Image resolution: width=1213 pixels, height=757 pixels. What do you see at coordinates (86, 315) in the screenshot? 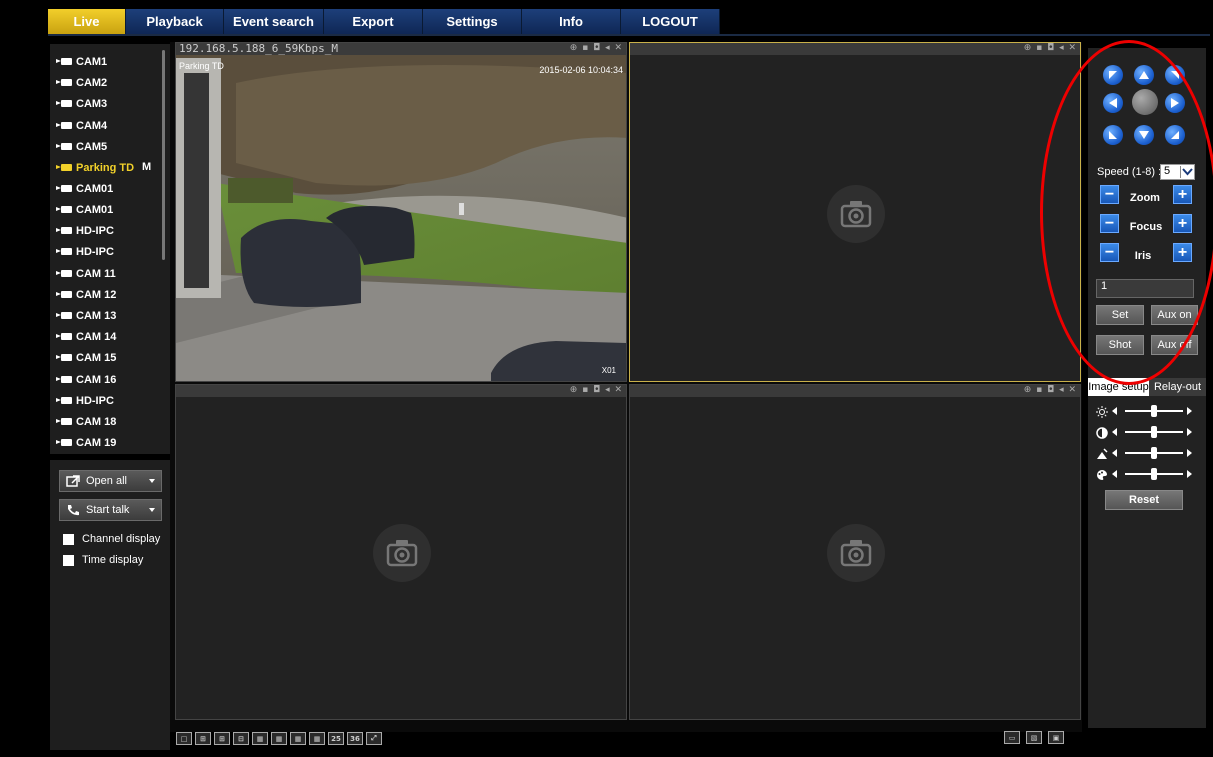
I see `channel-item: CAM 13` at bounding box center [86, 315].